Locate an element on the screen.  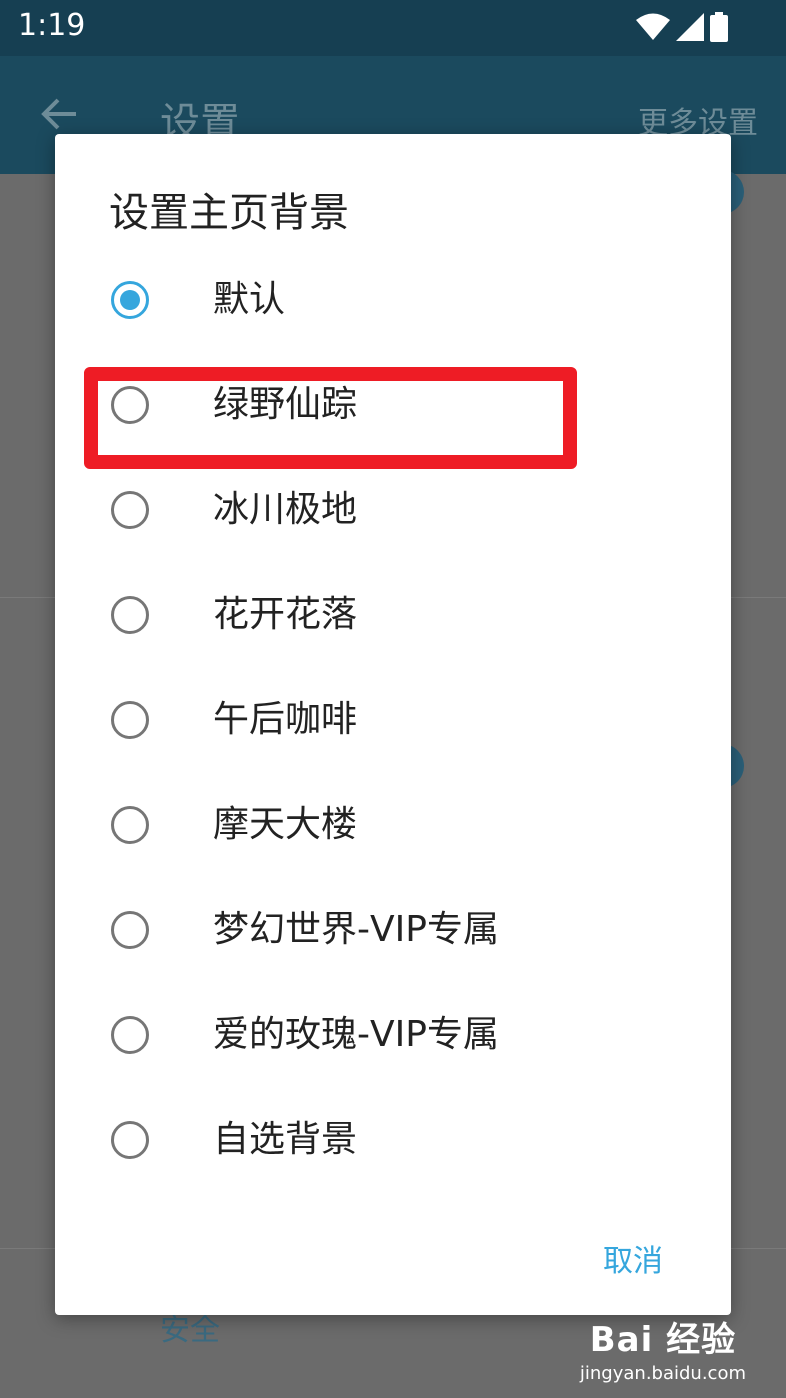
option-label: 梦幻世界-VIP专属 is located at coordinates (356, 929).